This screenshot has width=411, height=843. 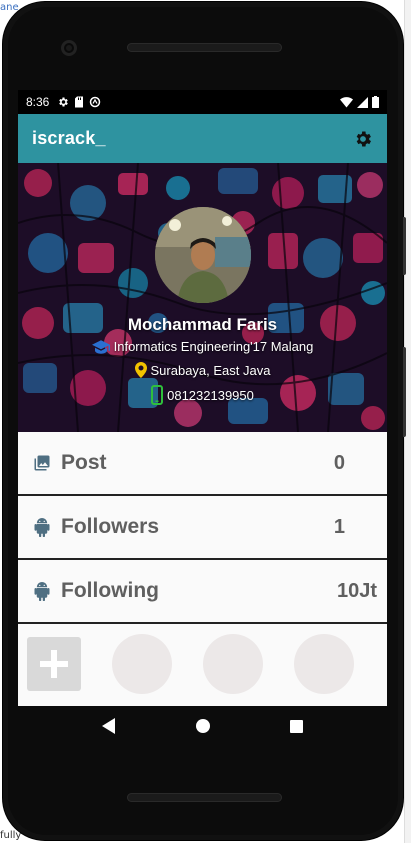 I want to click on phone-row: 081232139950, so click(x=202, y=395).